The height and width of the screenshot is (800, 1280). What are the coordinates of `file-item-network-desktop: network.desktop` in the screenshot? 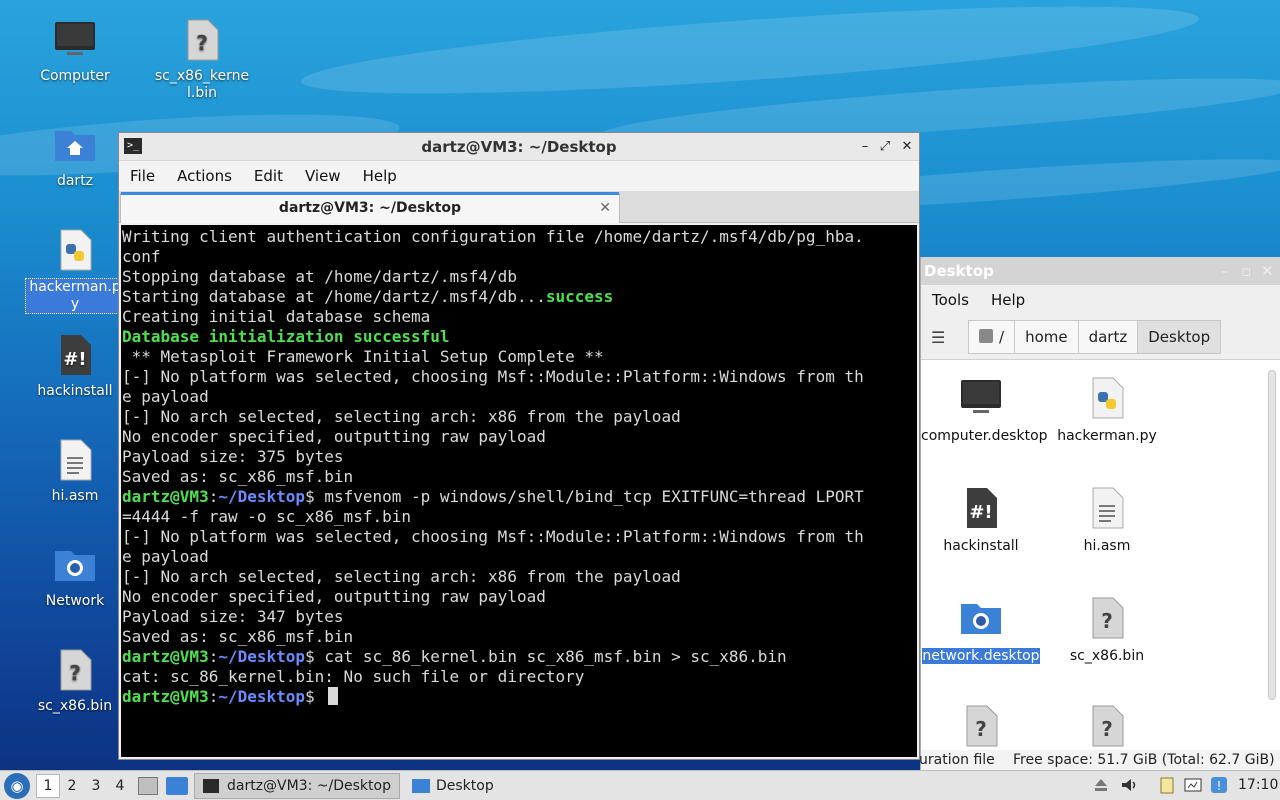 It's located at (981, 629).